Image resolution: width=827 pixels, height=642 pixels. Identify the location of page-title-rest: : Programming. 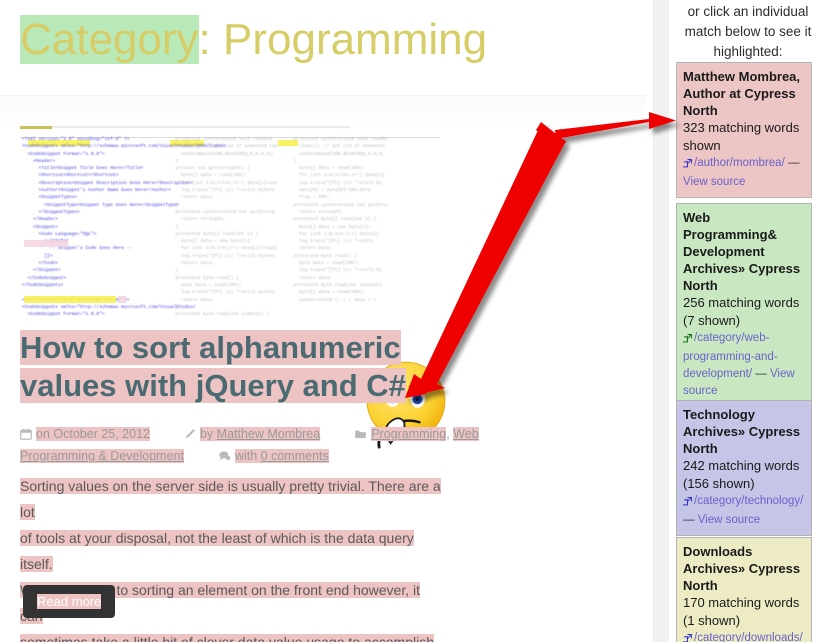
(343, 39).